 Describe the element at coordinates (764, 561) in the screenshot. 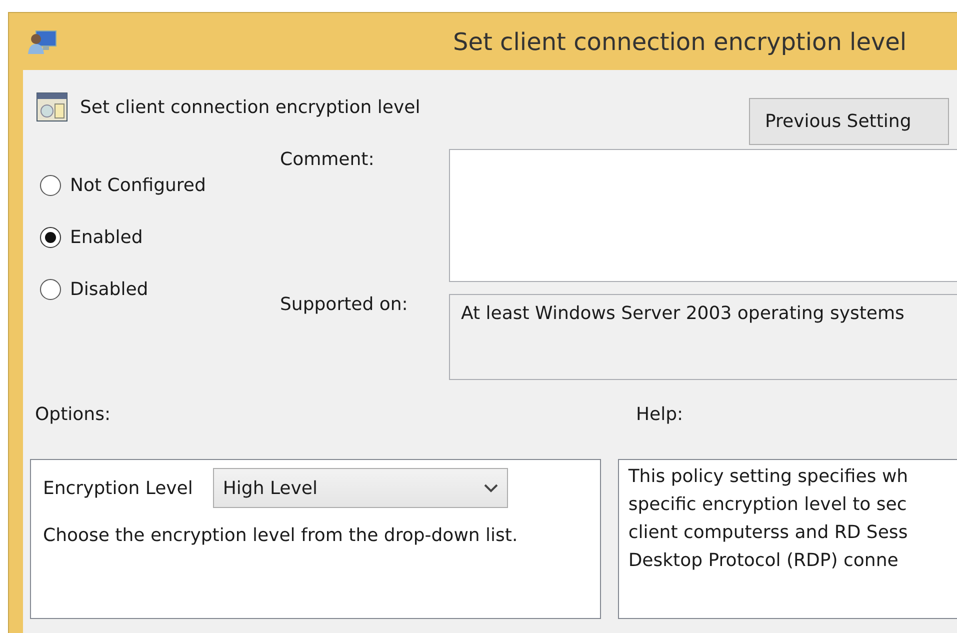

I see `help-text-line: Desktop Protocol (RDP) conne` at that location.